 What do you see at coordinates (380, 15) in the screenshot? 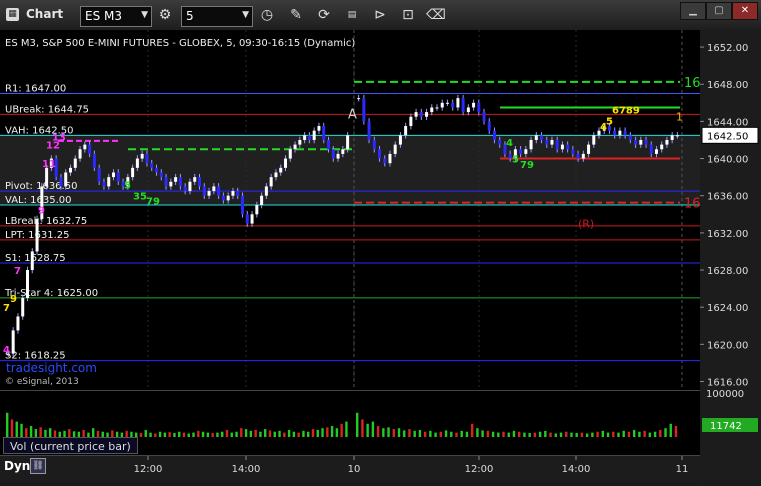
I see `play-icon: ⊳` at bounding box center [380, 15].